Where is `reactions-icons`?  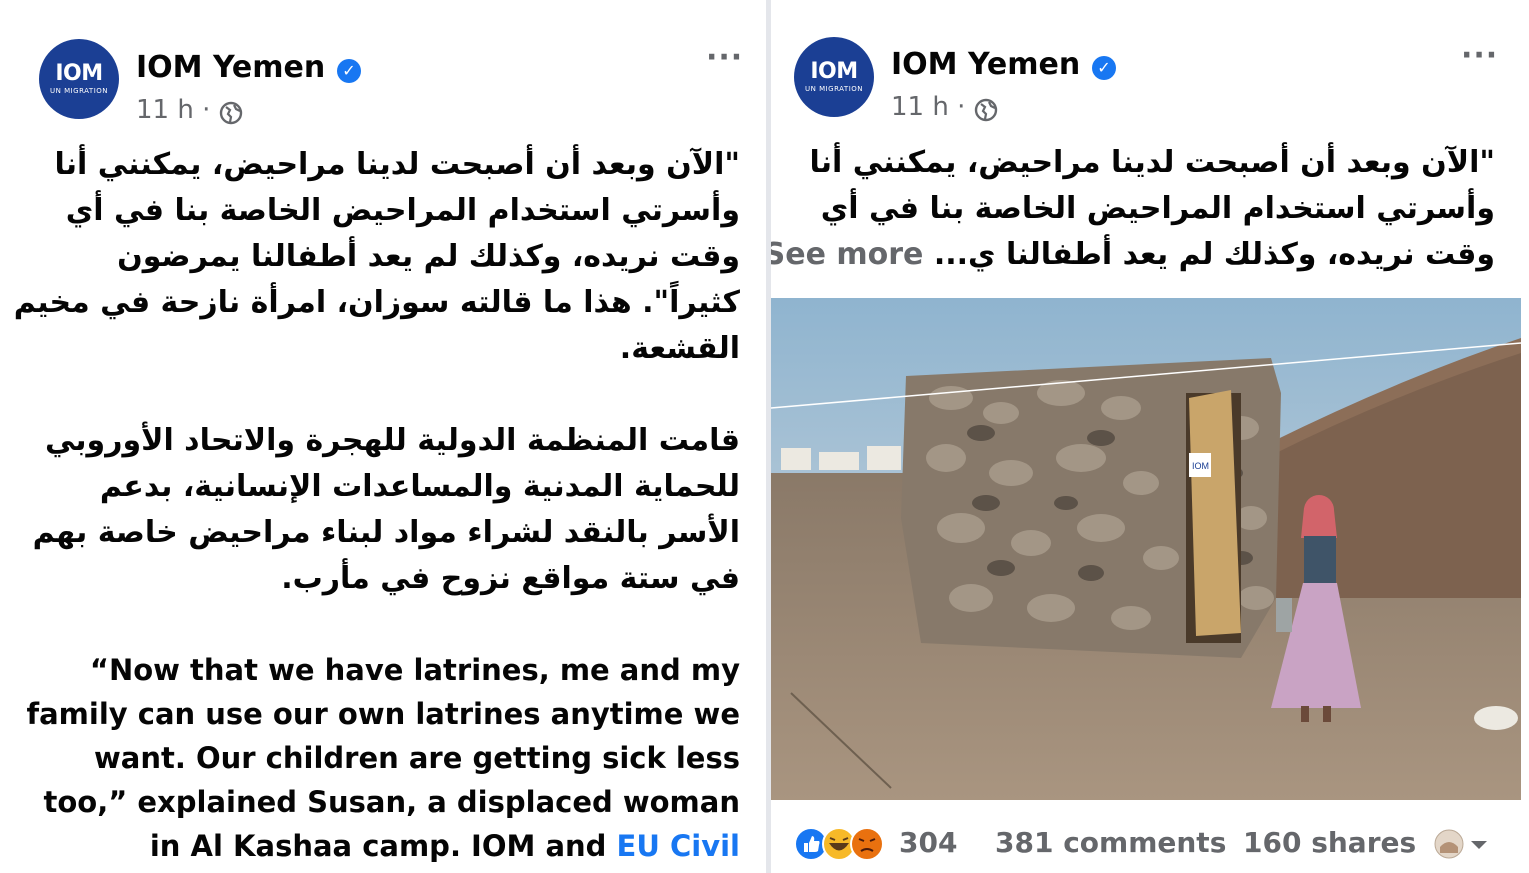
reactions-icons is located at coordinates (843, 844).